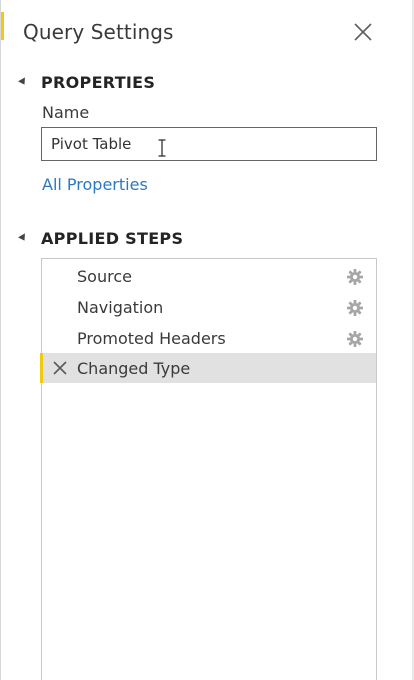  I want to click on delete-x-icon, so click(60, 368).